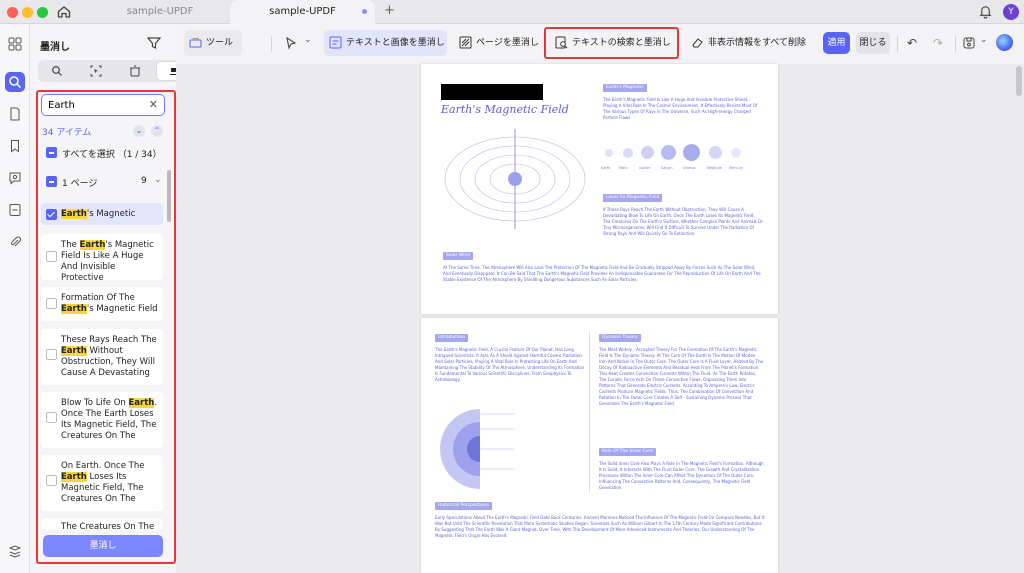 The width and height of the screenshot is (1024, 573). Describe the element at coordinates (623, 168) in the screenshot. I see `planet-label: Mars` at that location.